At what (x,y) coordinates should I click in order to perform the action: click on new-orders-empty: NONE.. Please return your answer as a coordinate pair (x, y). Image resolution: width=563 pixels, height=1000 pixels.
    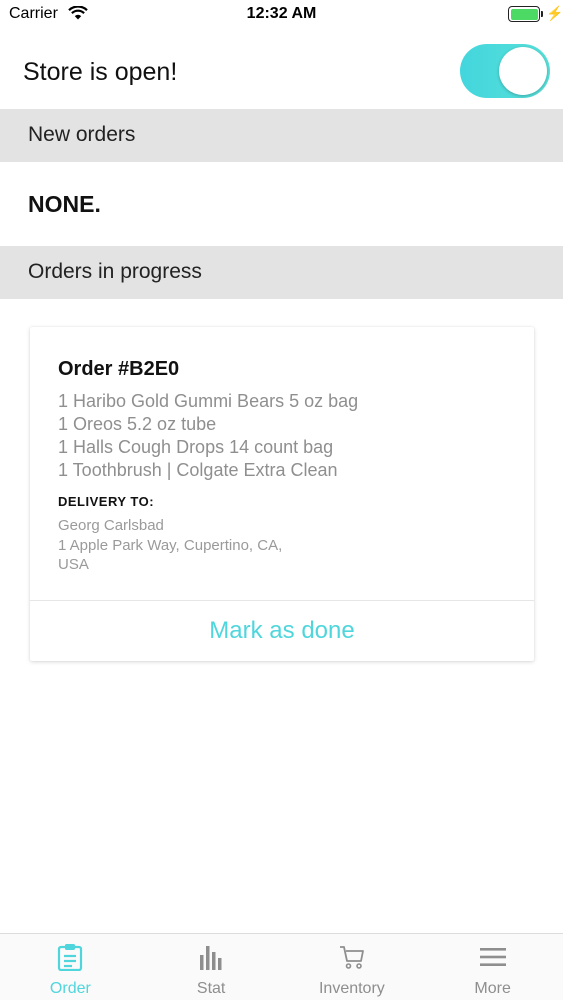
    Looking at the image, I should click on (64, 204).